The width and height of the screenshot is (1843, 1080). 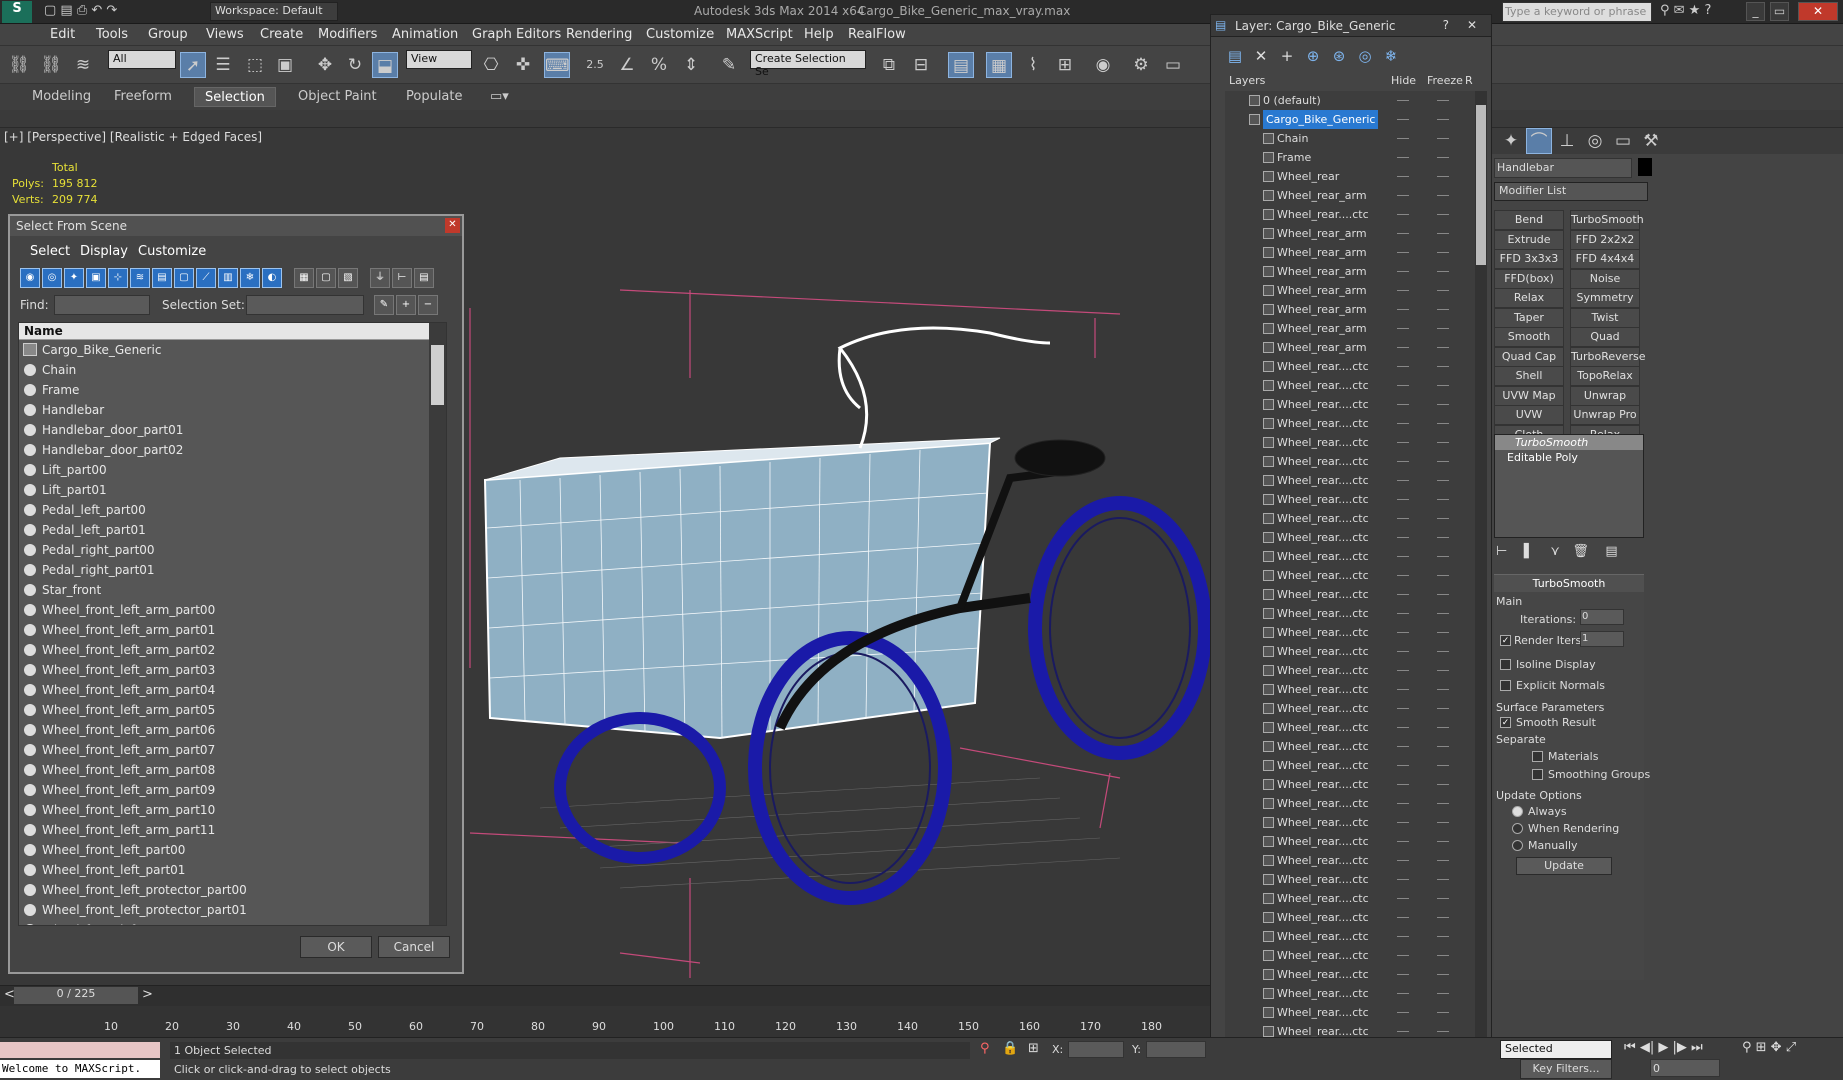 What do you see at coordinates (1537, 774) in the screenshot?
I see `smoothing-groups-checkbox` at bounding box center [1537, 774].